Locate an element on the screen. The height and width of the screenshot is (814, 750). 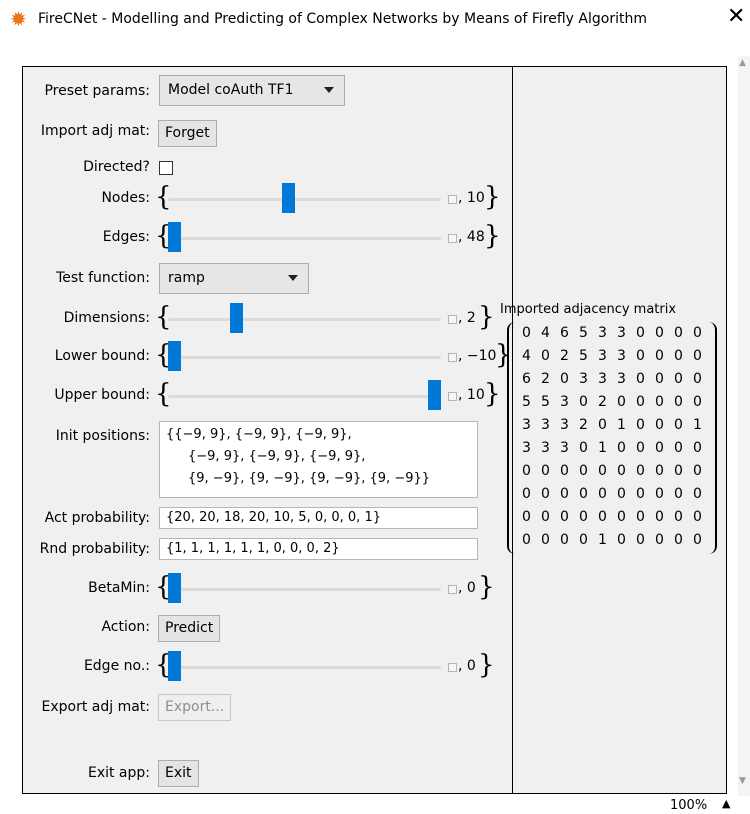
action-label: Action: is located at coordinates (125, 627).